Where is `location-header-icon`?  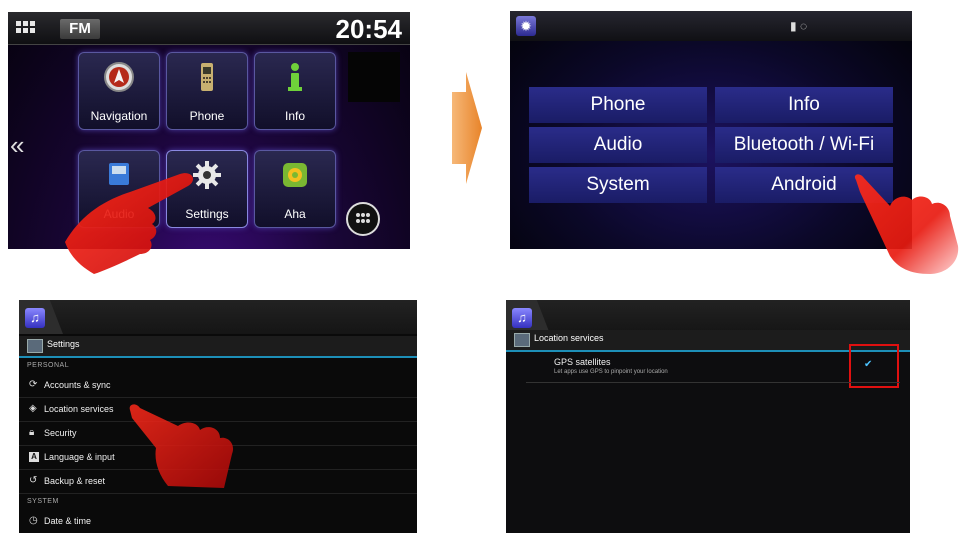
location-header-icon is located at coordinates (522, 340).